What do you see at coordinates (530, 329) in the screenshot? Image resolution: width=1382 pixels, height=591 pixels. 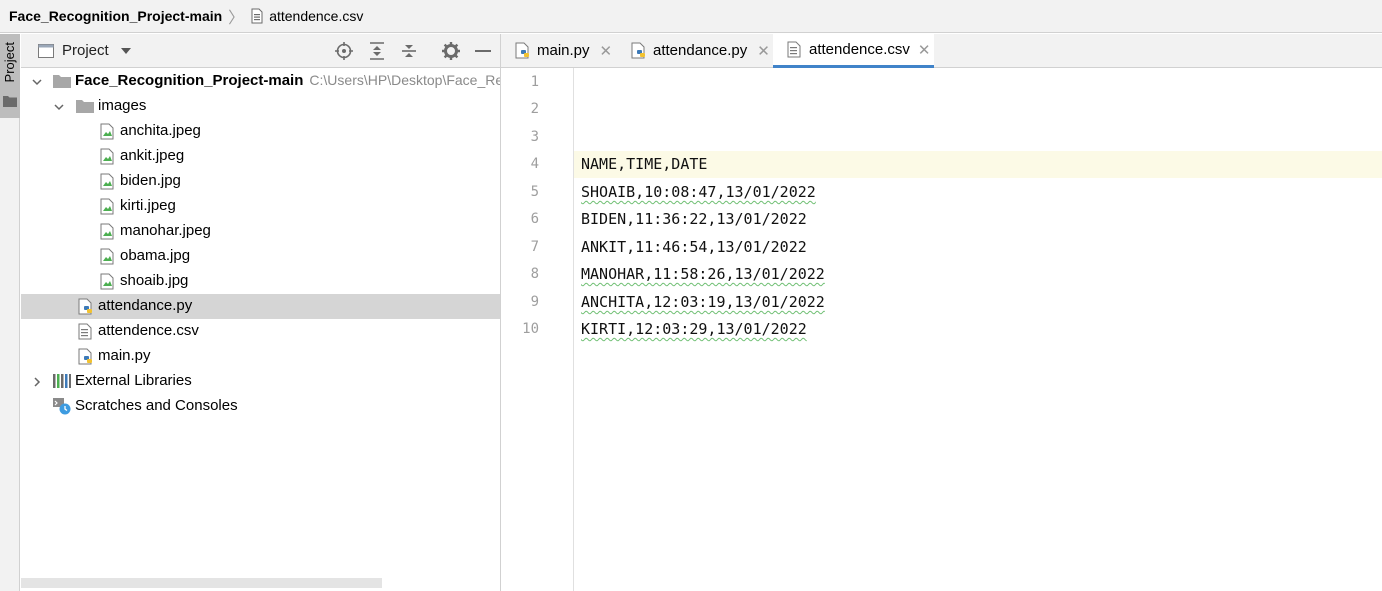 I see `line-number: 10` at bounding box center [530, 329].